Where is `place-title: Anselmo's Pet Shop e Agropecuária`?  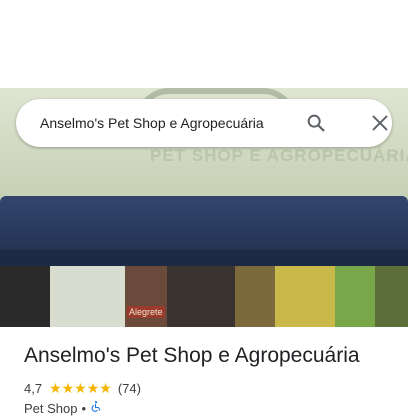
place-title: Anselmo's Pet Shop e Agropecuária is located at coordinates (192, 355).